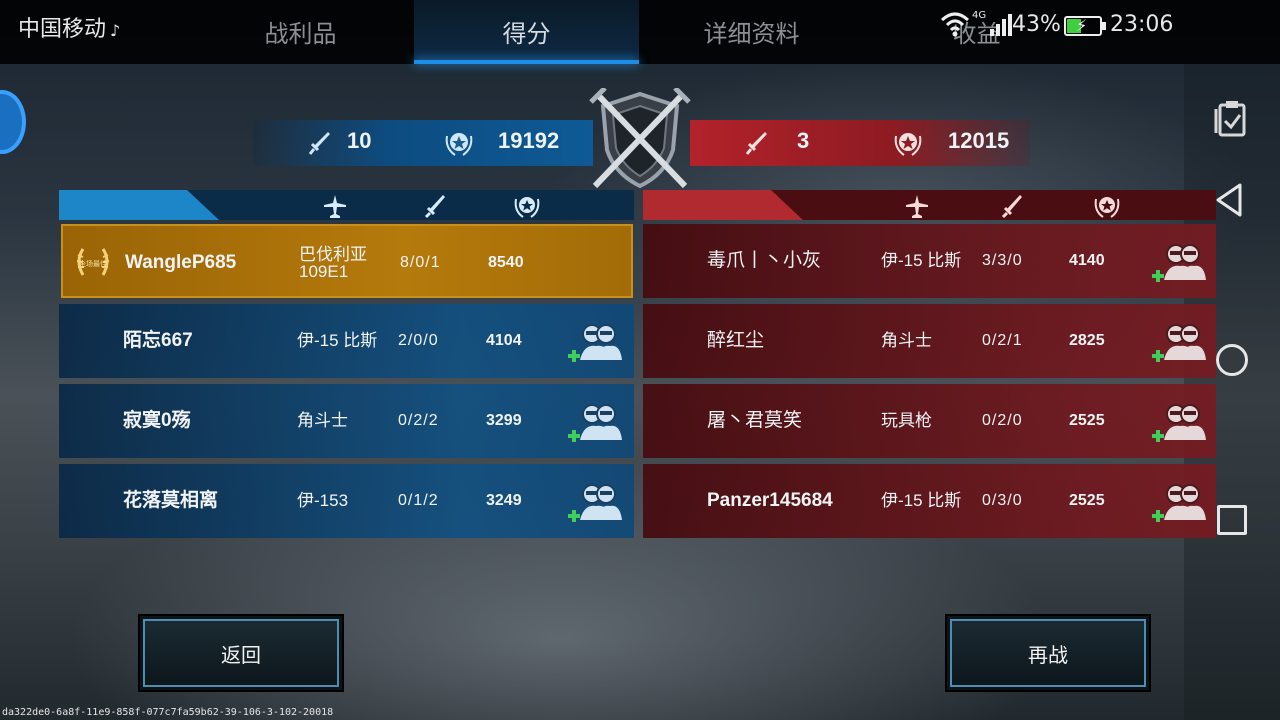 The height and width of the screenshot is (720, 1280). What do you see at coordinates (955, 24) in the screenshot?
I see `wifi-icon` at bounding box center [955, 24].